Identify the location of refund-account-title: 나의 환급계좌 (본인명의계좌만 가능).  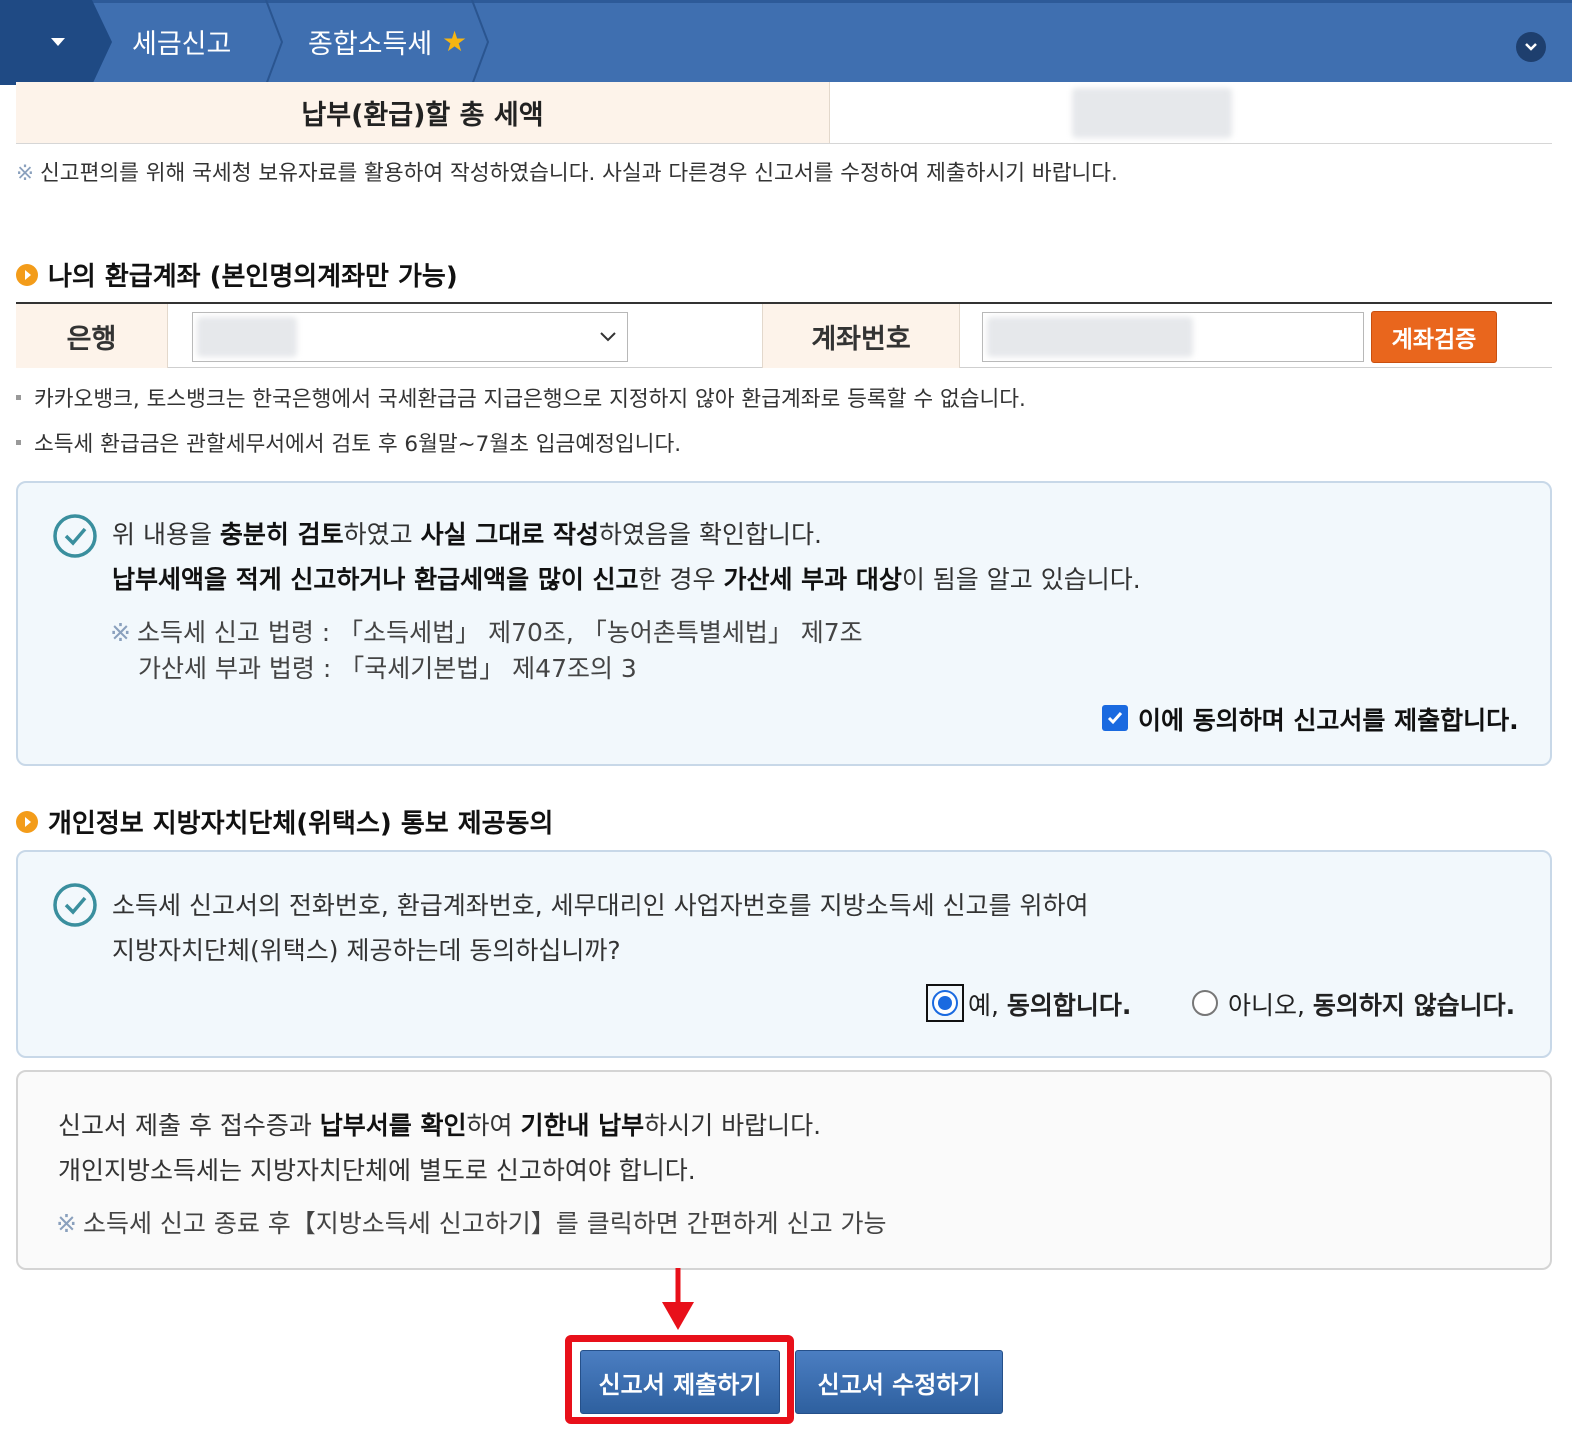
(253, 277).